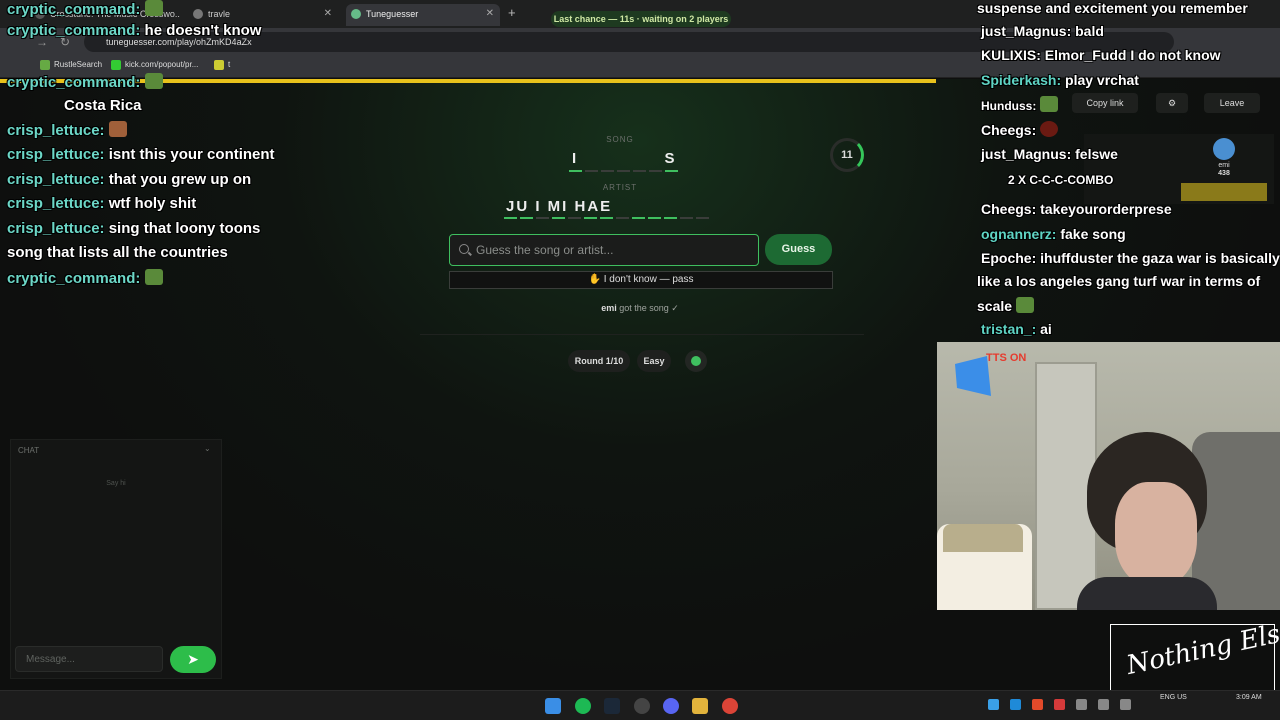  I want to click on windows-start-icon, so click(553, 706).